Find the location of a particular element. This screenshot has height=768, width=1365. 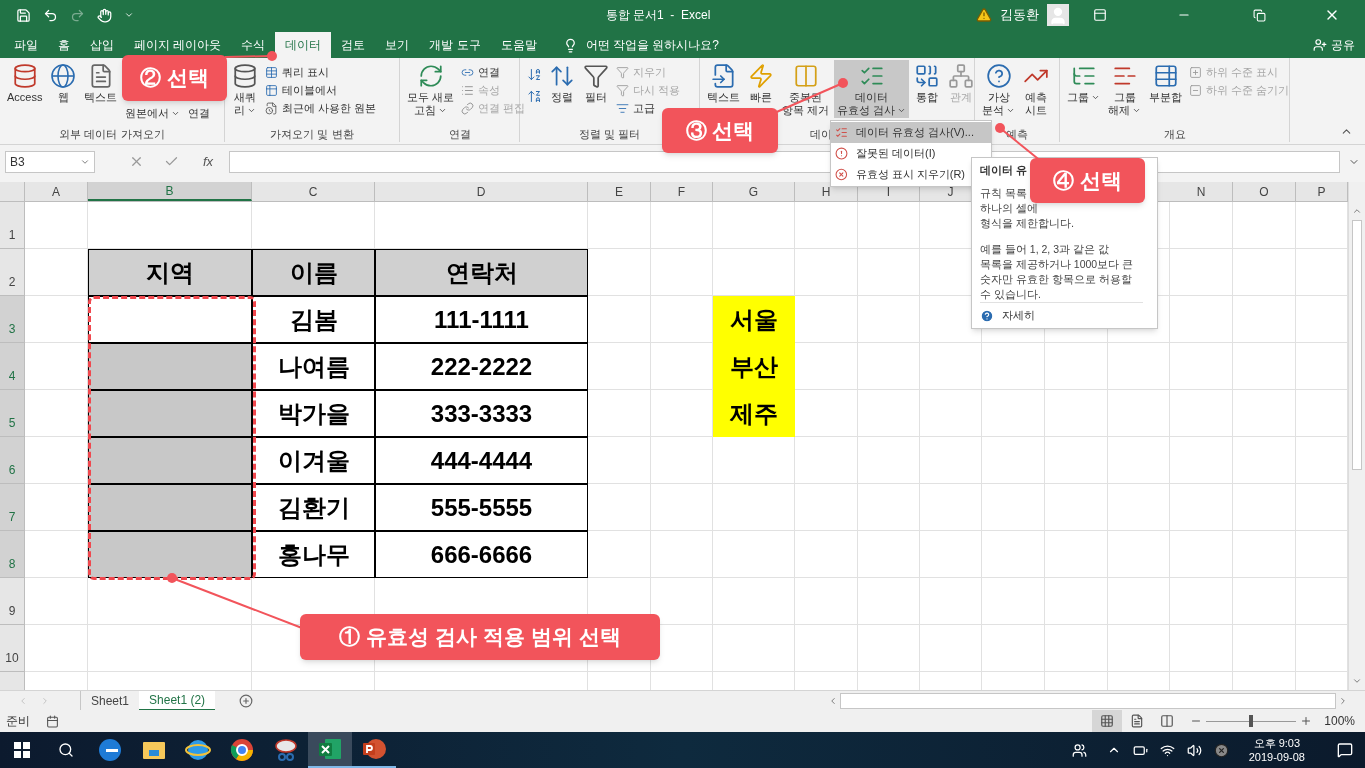

row-header: 4 is located at coordinates (12, 366).